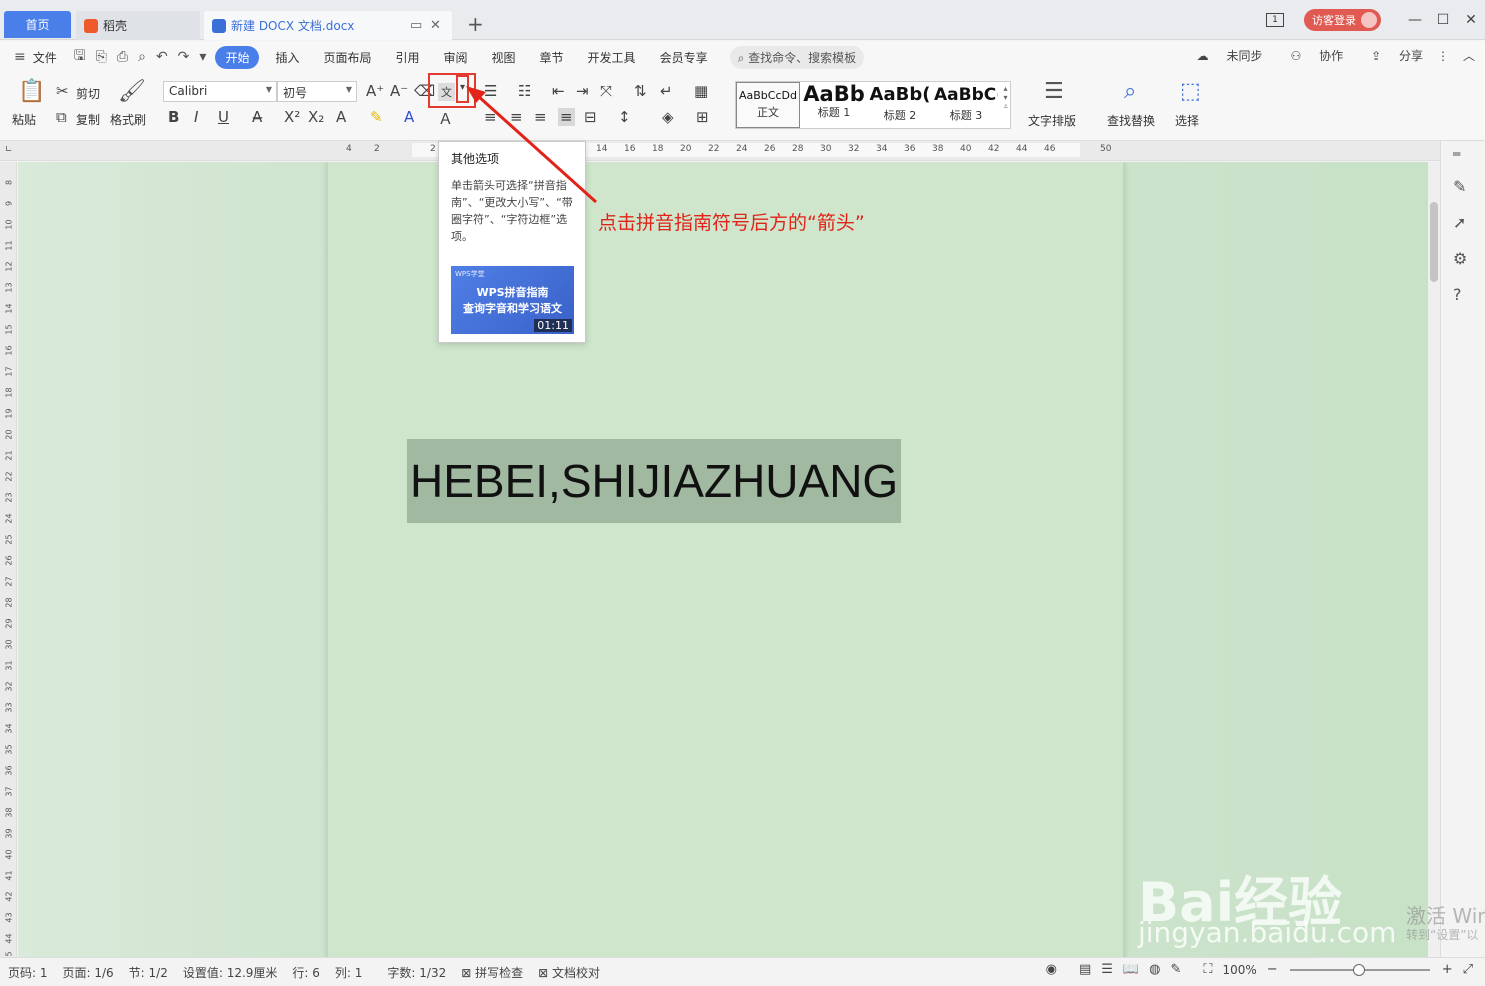 The image size is (1485, 986). What do you see at coordinates (1460, 258) in the screenshot?
I see `settings-sliders-icon: ⚙` at bounding box center [1460, 258].